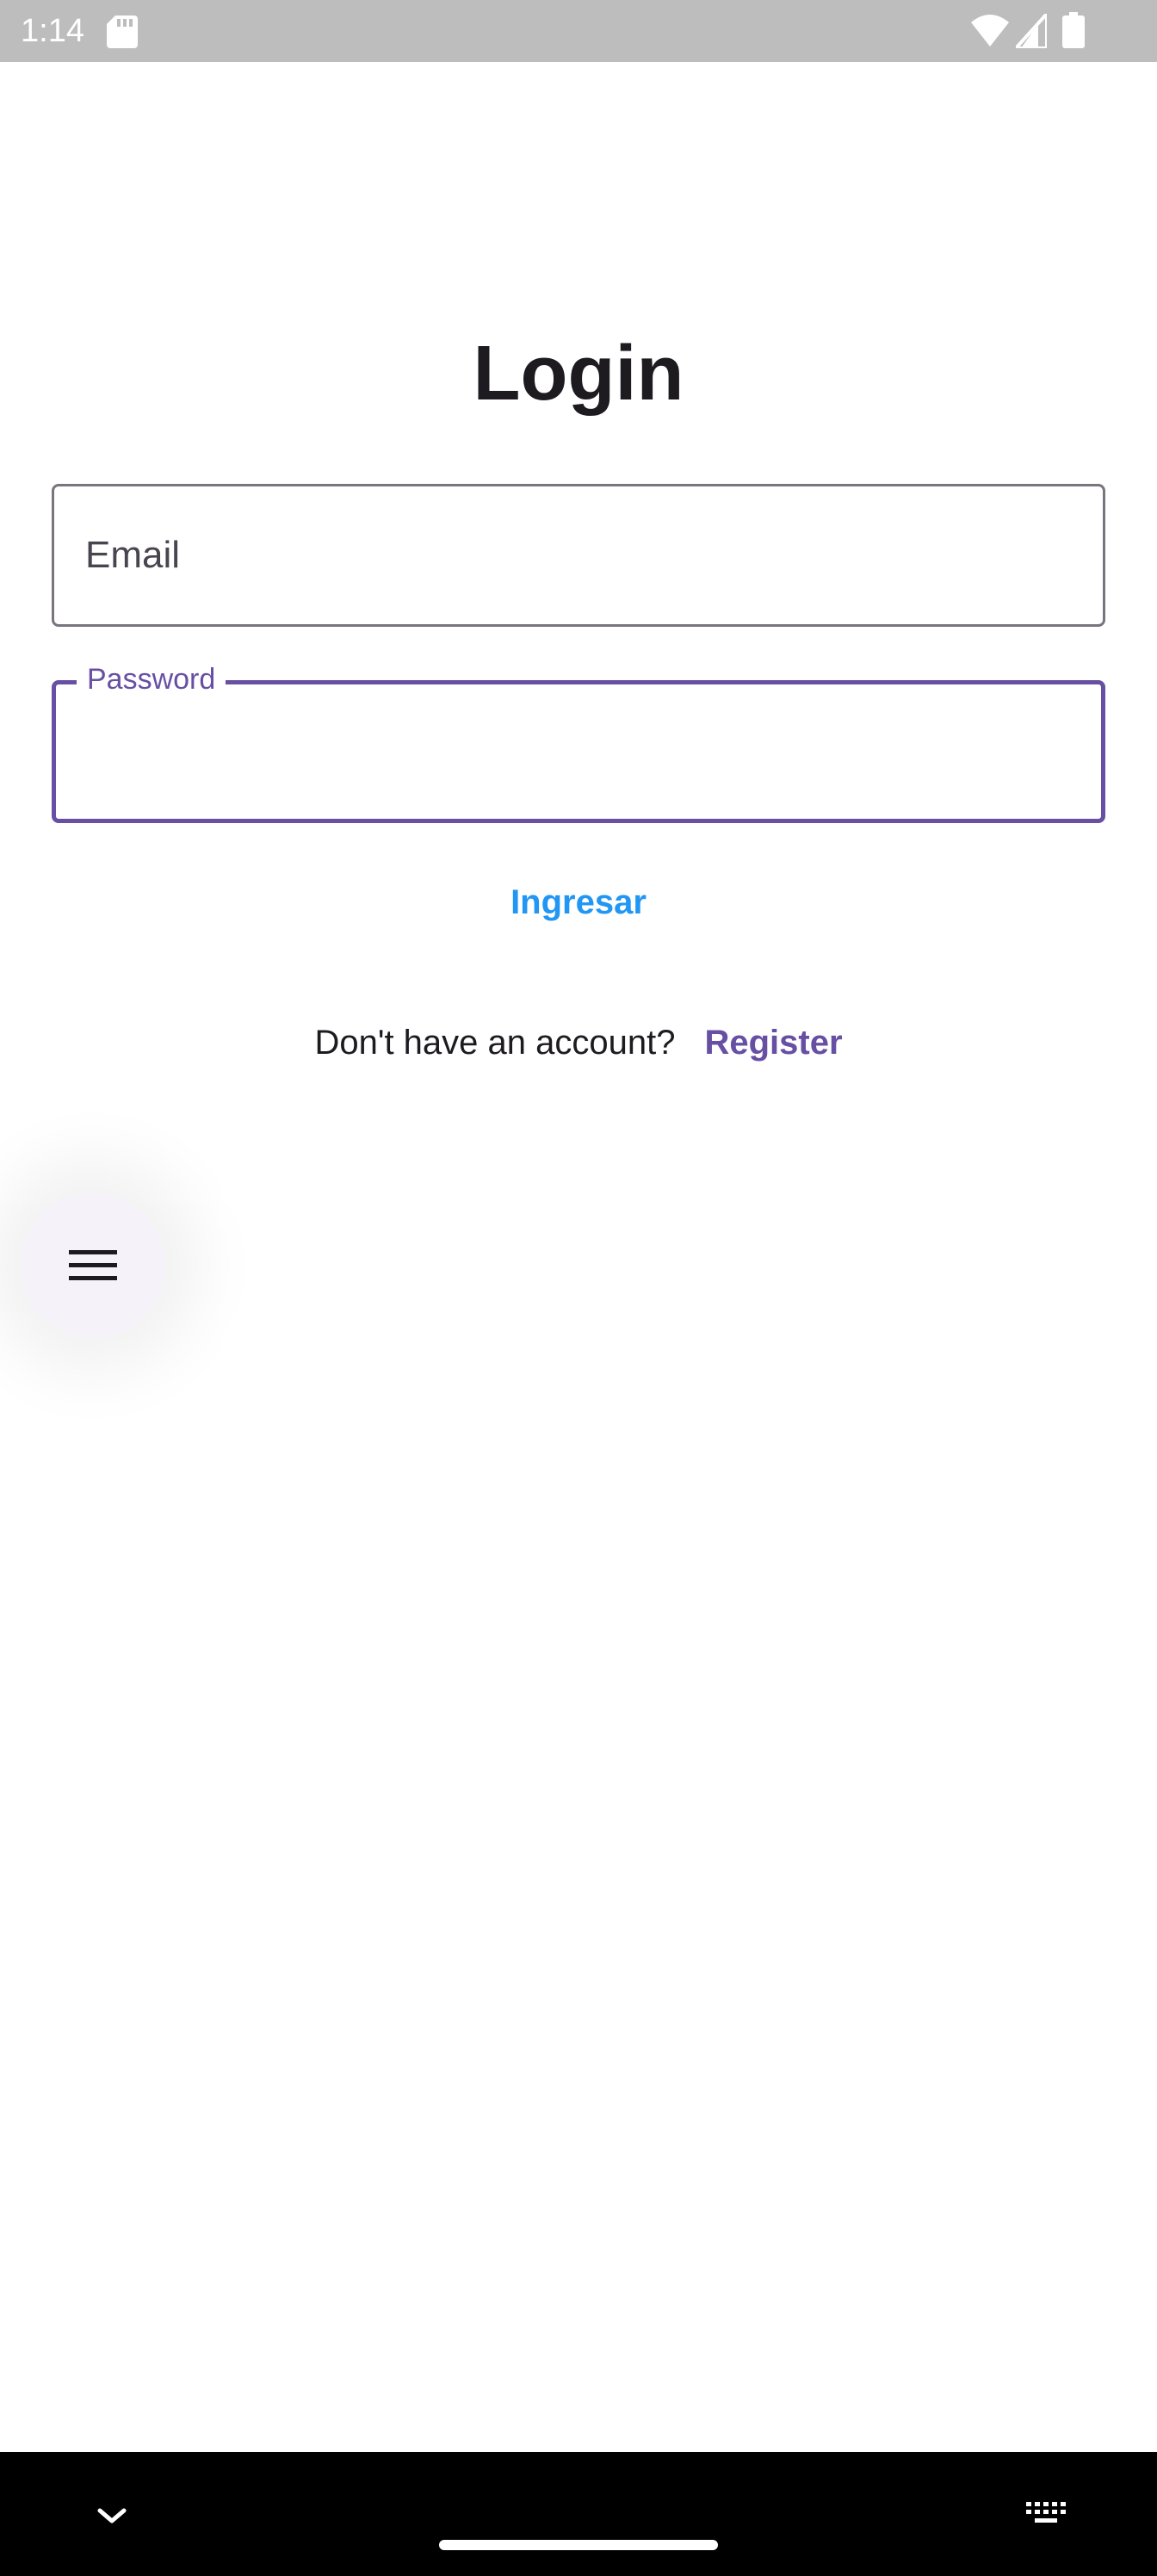  Describe the element at coordinates (1074, 30) in the screenshot. I see `battery-icon` at that location.